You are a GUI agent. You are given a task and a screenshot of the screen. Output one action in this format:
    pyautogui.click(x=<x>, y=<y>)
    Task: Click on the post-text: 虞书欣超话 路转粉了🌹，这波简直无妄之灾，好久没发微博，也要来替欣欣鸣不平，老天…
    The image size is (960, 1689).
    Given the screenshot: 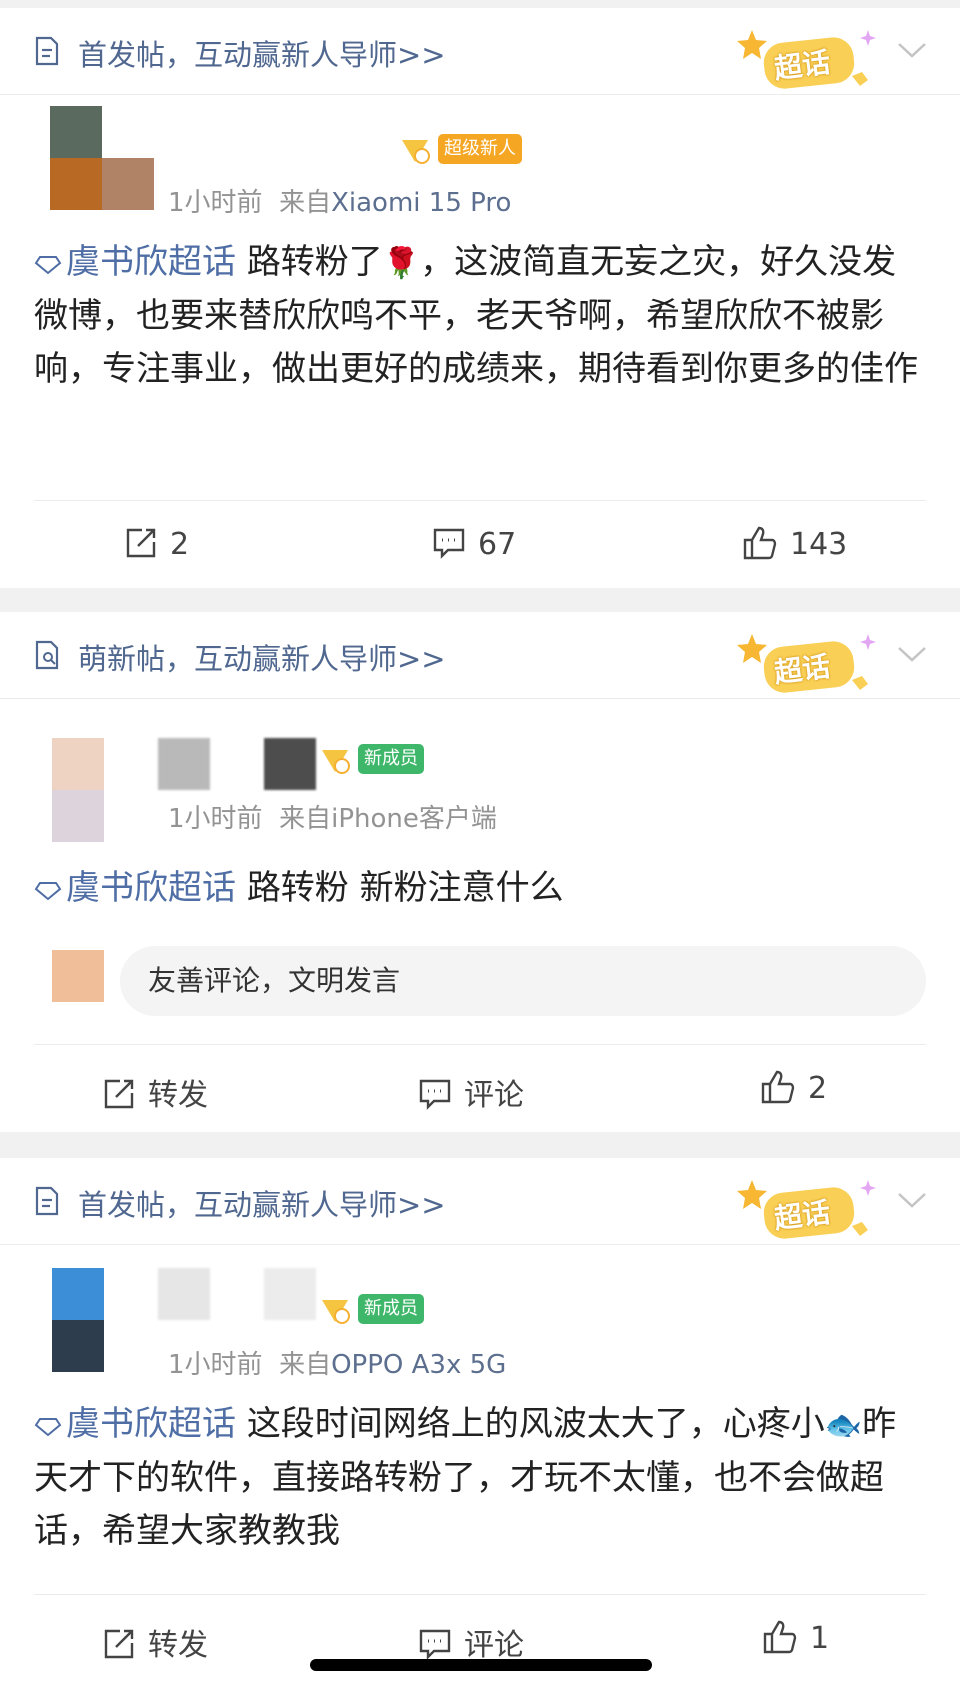 What is the action you would take?
    pyautogui.click(x=479, y=316)
    